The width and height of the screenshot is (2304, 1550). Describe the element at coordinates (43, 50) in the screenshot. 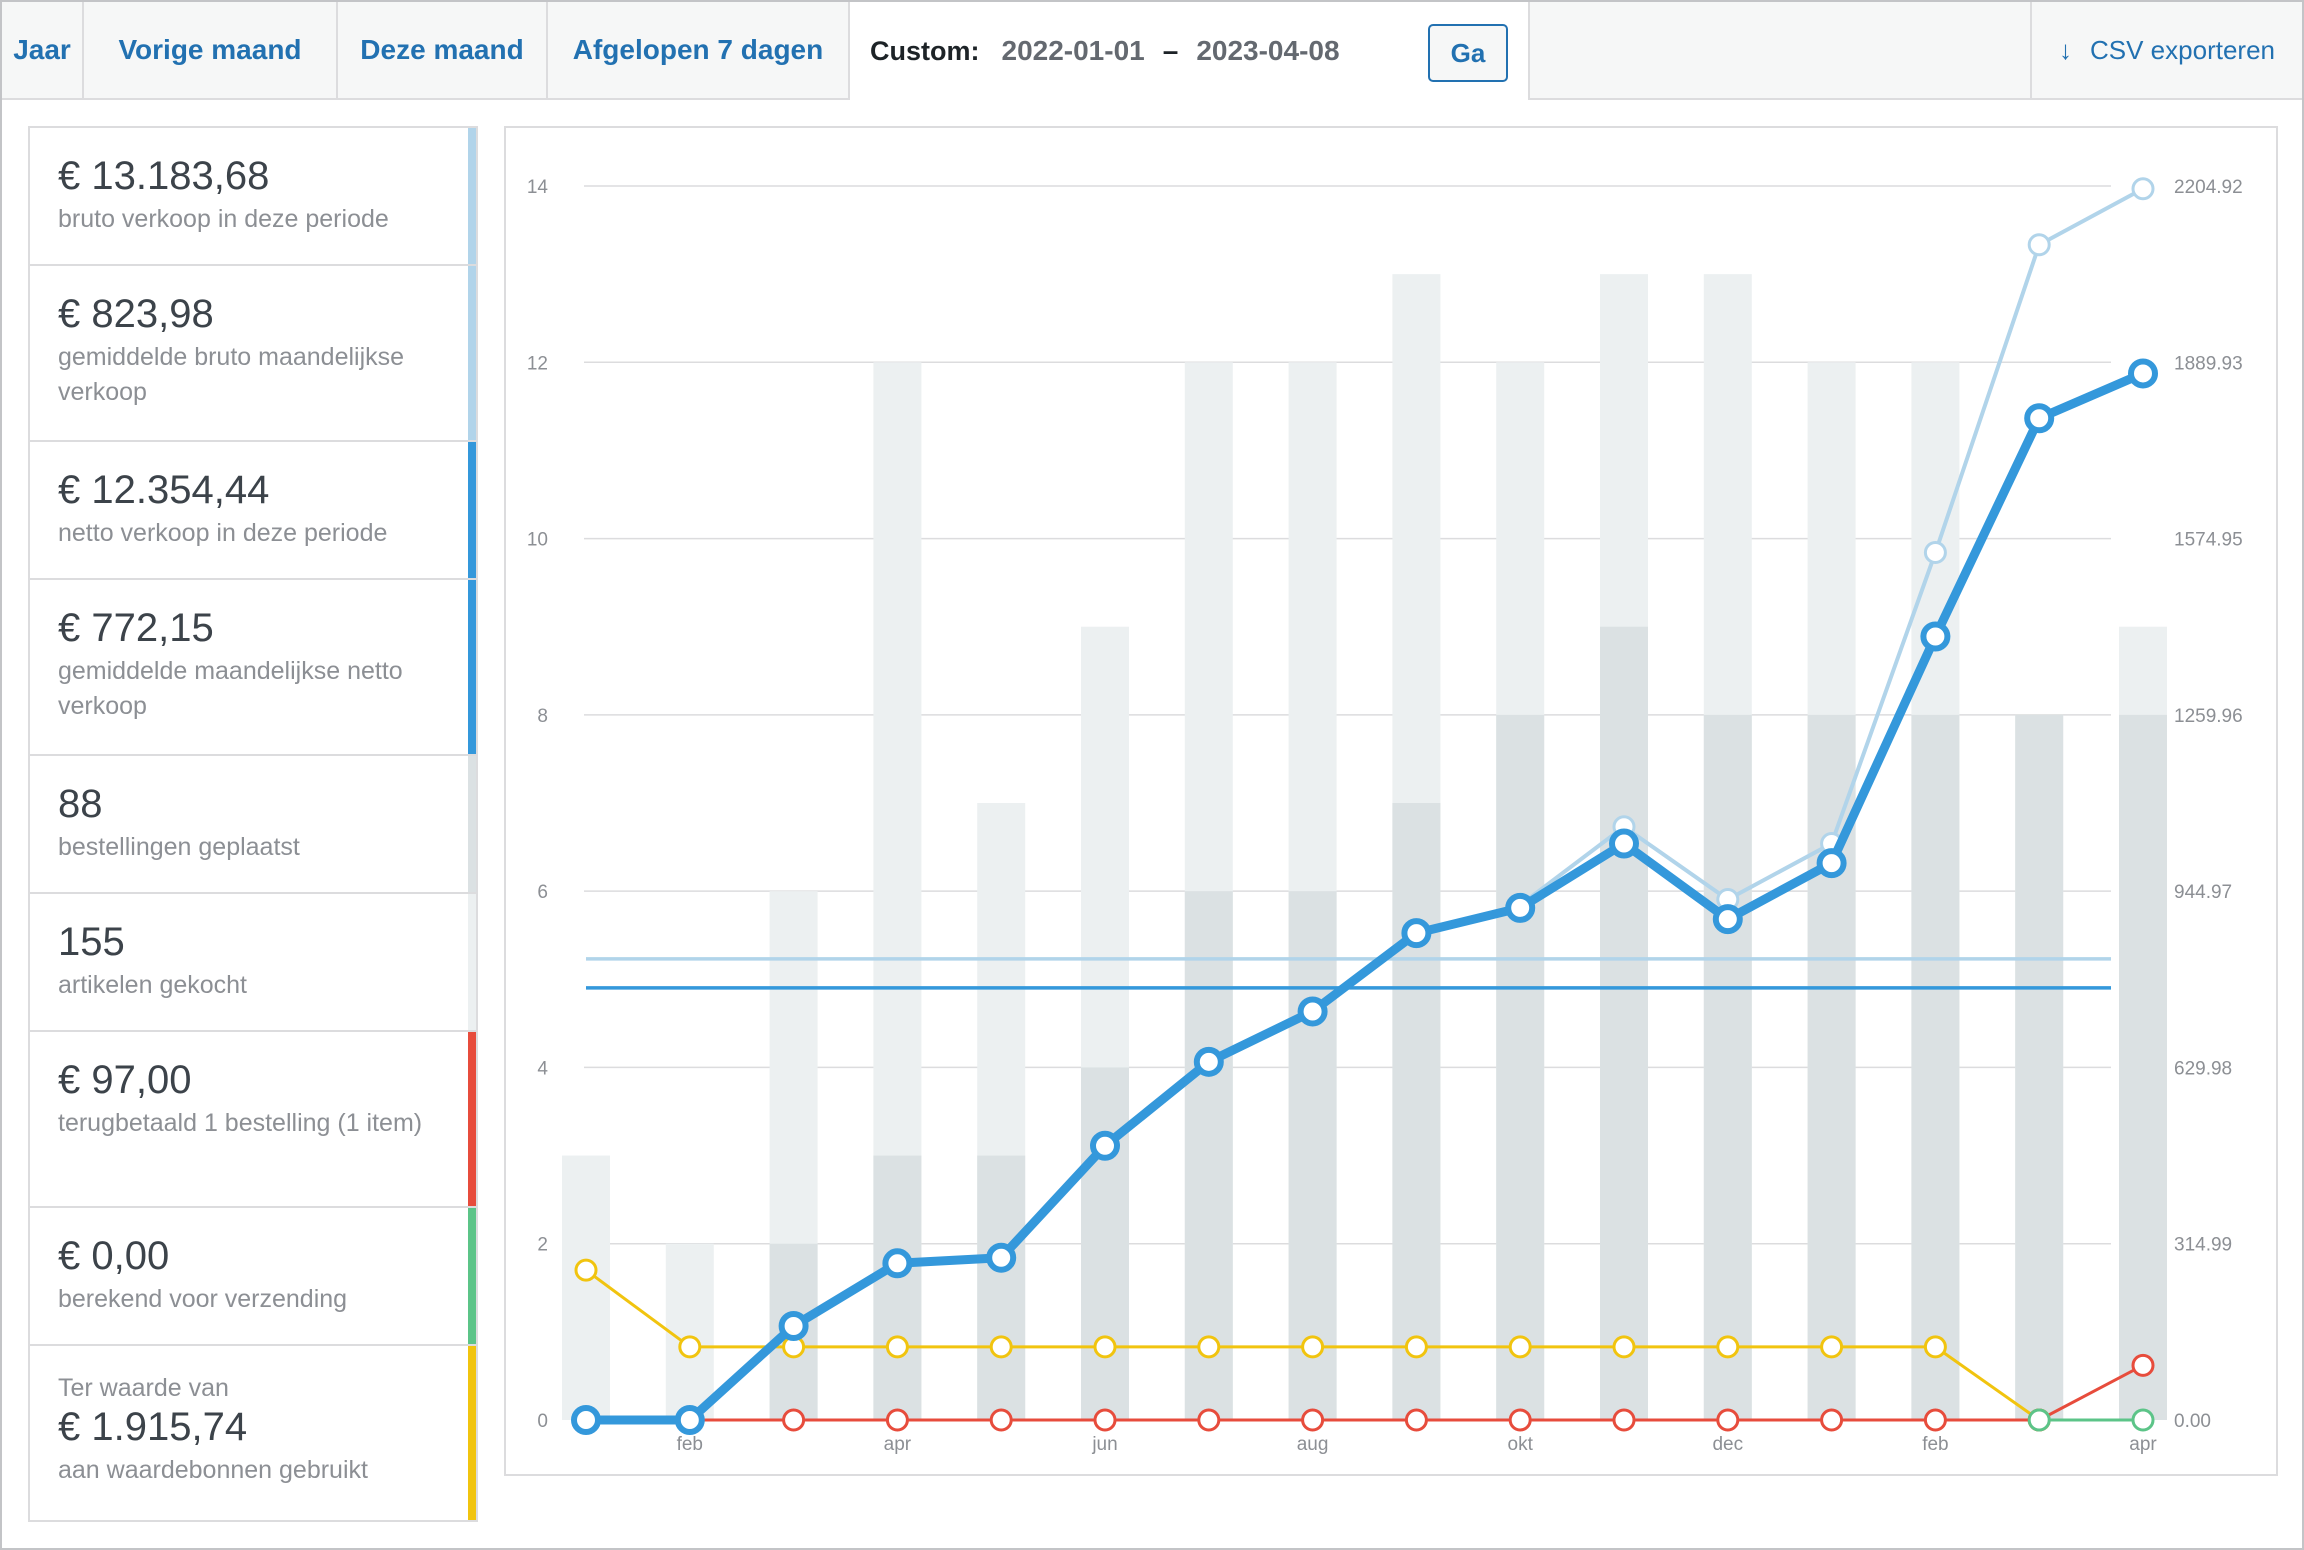

I see `tab-year: Jaar` at that location.